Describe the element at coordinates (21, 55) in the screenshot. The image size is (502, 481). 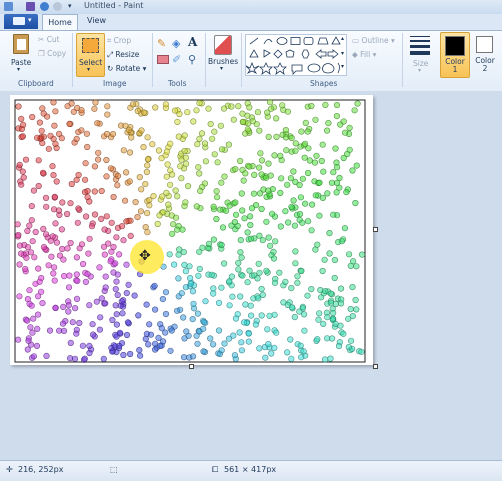
I see `paste-button: Paste ▾` at that location.